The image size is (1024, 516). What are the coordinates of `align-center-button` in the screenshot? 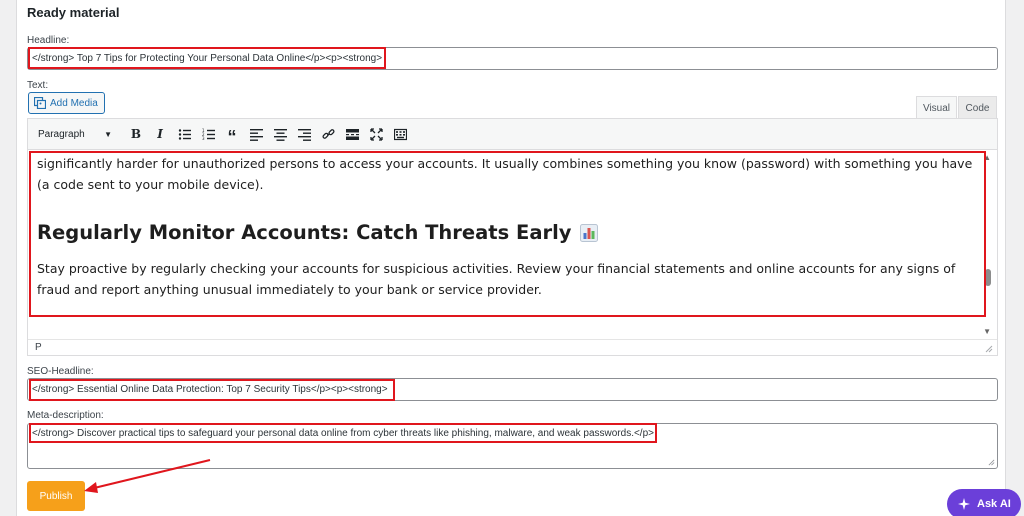 It's located at (280, 134).